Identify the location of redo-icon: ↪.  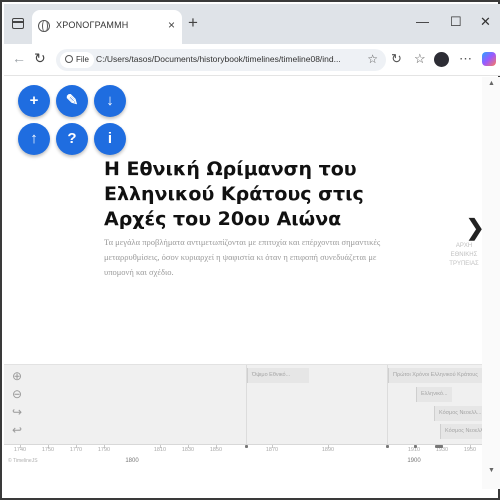
(17, 412).